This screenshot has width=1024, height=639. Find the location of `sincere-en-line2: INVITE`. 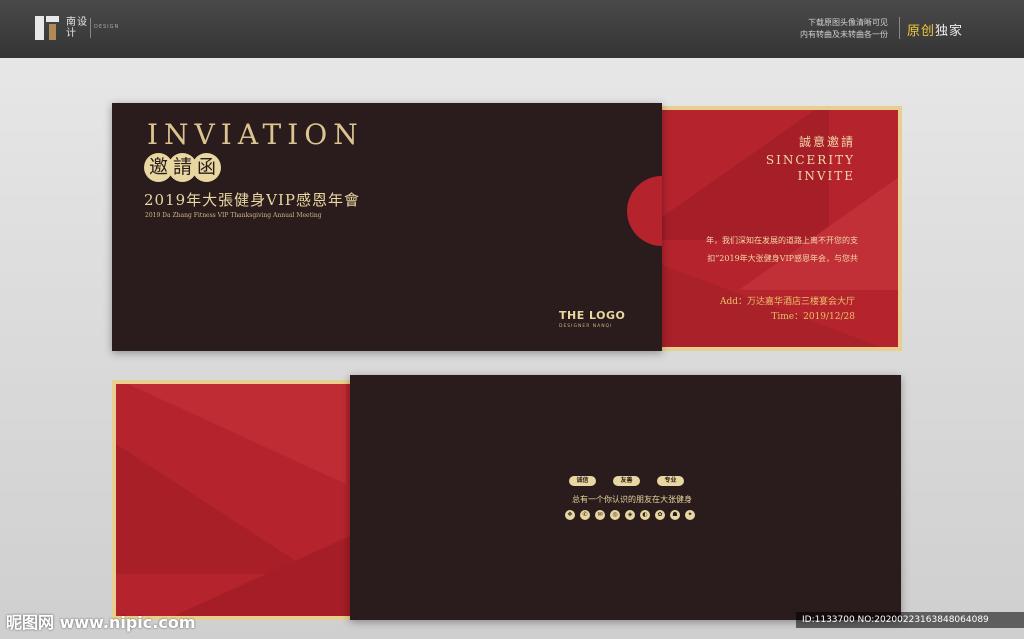

sincere-en-line2: INVITE is located at coordinates (826, 176).